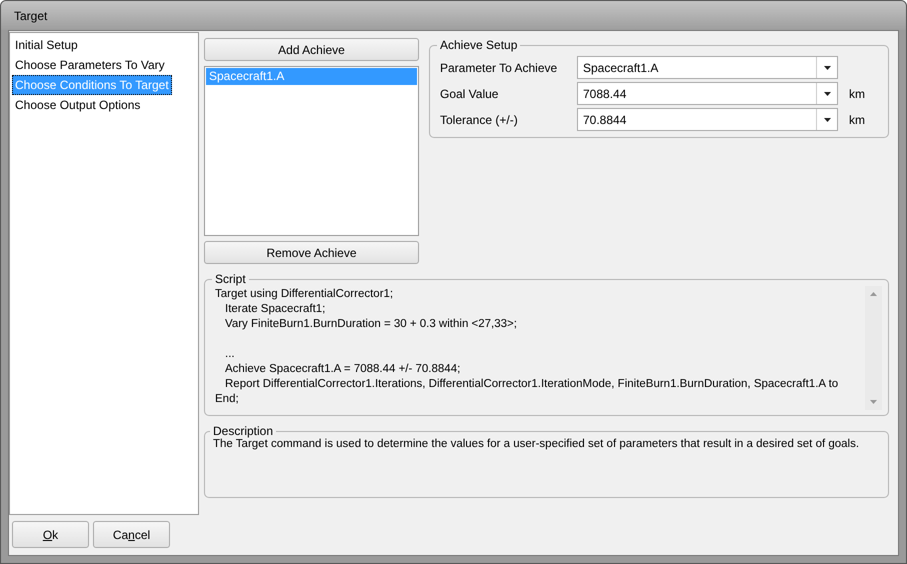 The image size is (907, 564). Describe the element at coordinates (131, 534) in the screenshot. I see `dialog-button: Cancel` at that location.